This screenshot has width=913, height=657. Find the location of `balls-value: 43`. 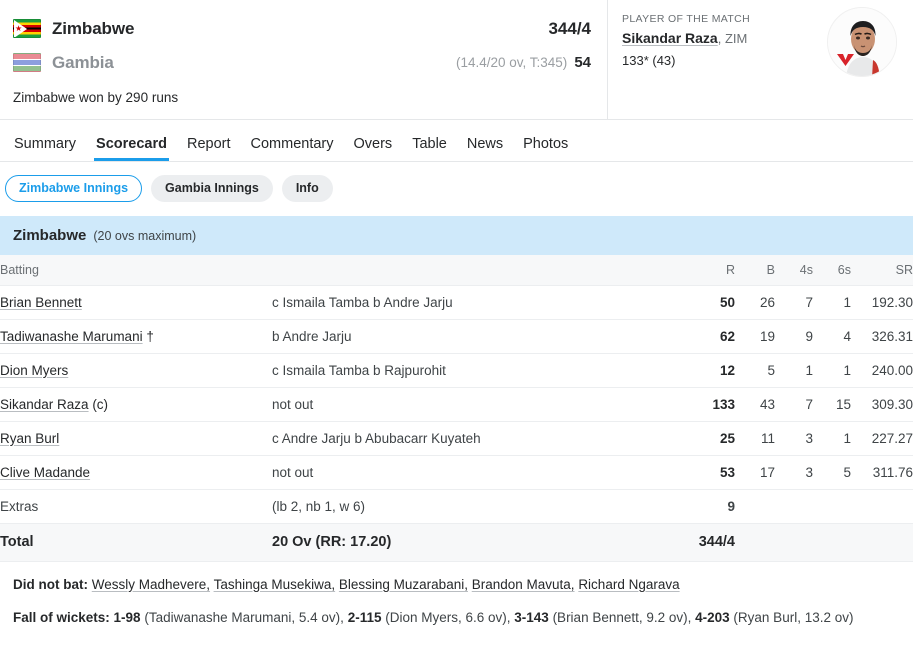

balls-value: 43 is located at coordinates (755, 404).